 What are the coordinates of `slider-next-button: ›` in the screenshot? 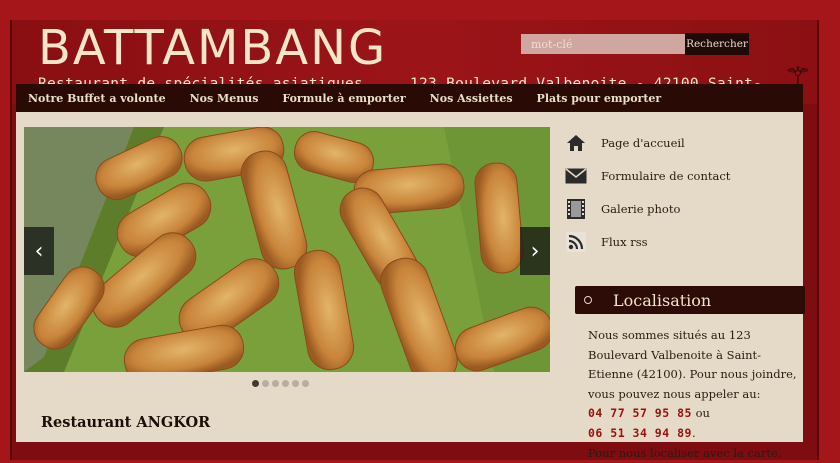 It's located at (535, 251).